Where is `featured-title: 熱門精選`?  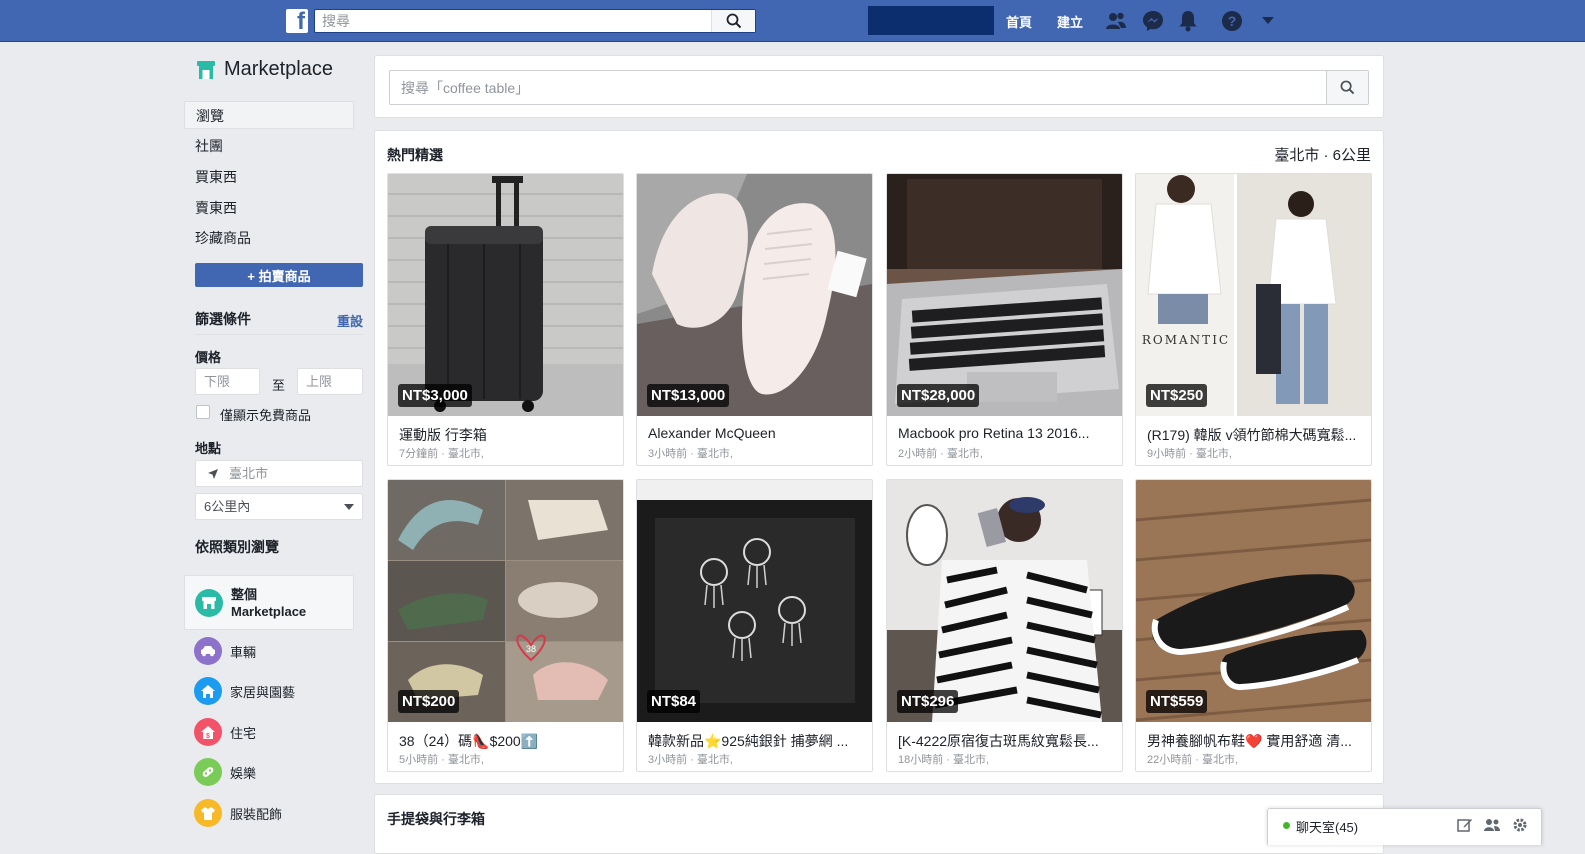
featured-title: 熱門精選 is located at coordinates (415, 155).